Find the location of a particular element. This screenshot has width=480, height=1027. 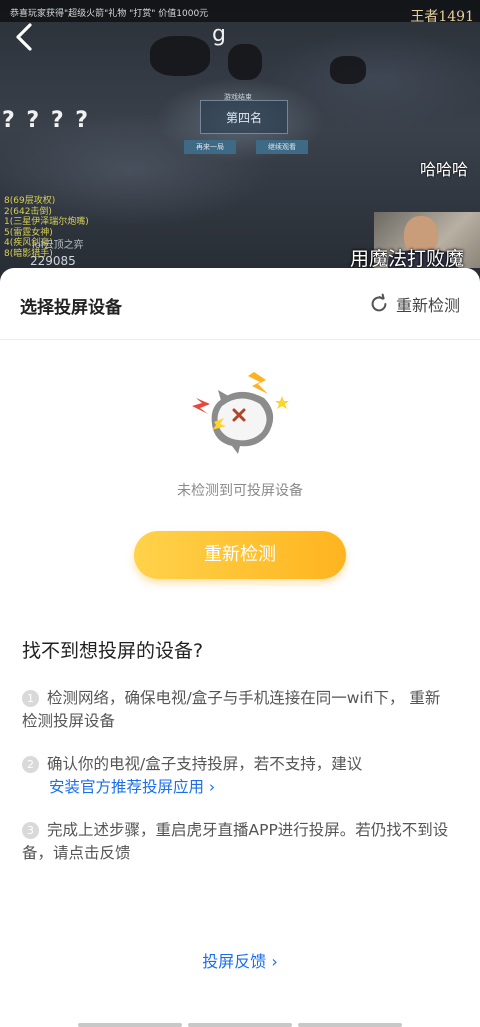

hud-button-right: 继续观看 is located at coordinates (282, 147).